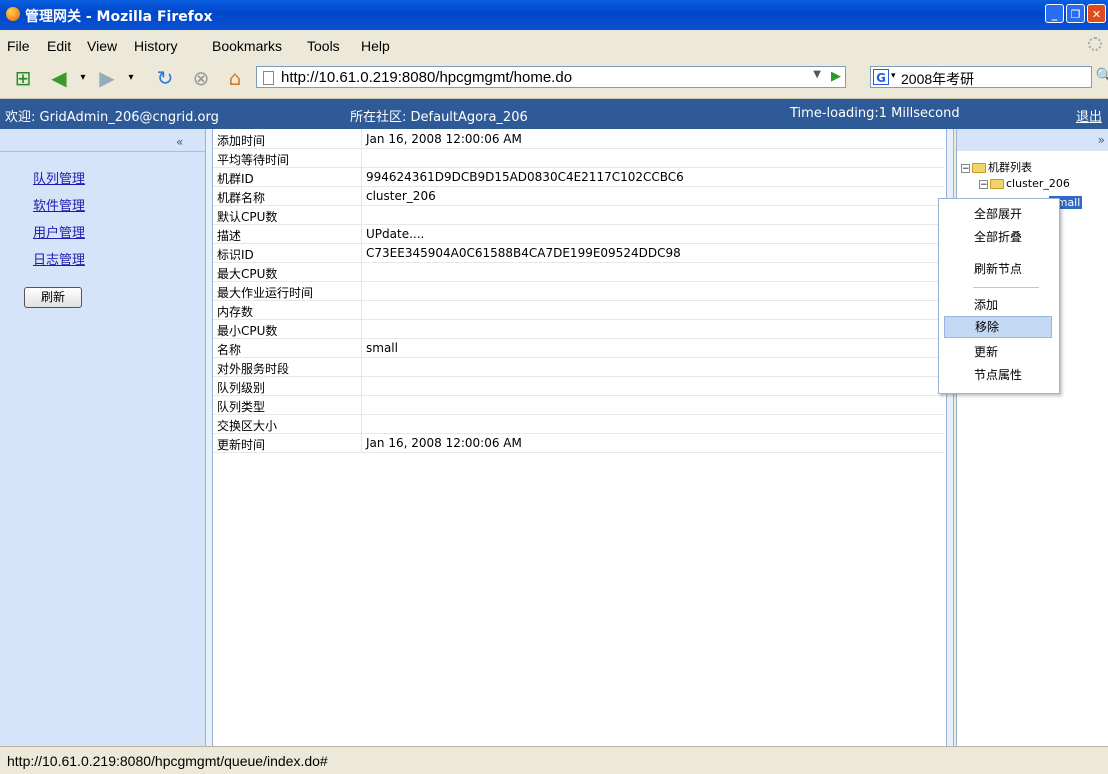 The width and height of the screenshot is (1108, 774). I want to click on window-title: 管理网关 - Mozilla Firefox, so click(119, 17).